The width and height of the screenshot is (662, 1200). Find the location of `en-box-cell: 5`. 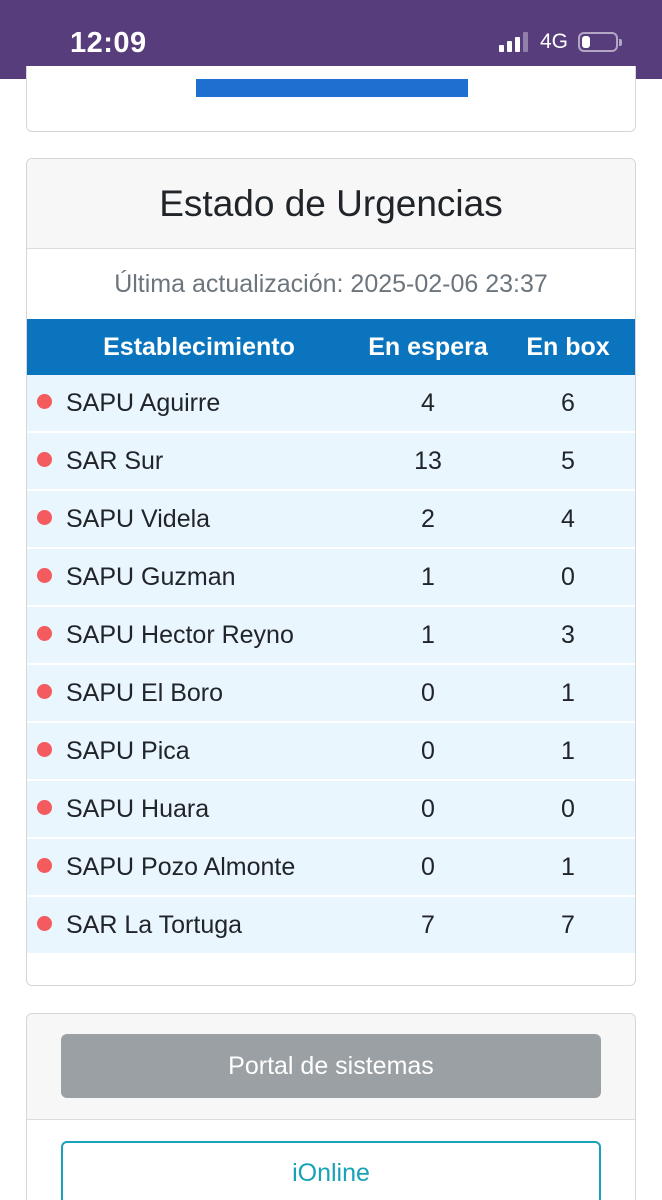

en-box-cell: 5 is located at coordinates (568, 462).